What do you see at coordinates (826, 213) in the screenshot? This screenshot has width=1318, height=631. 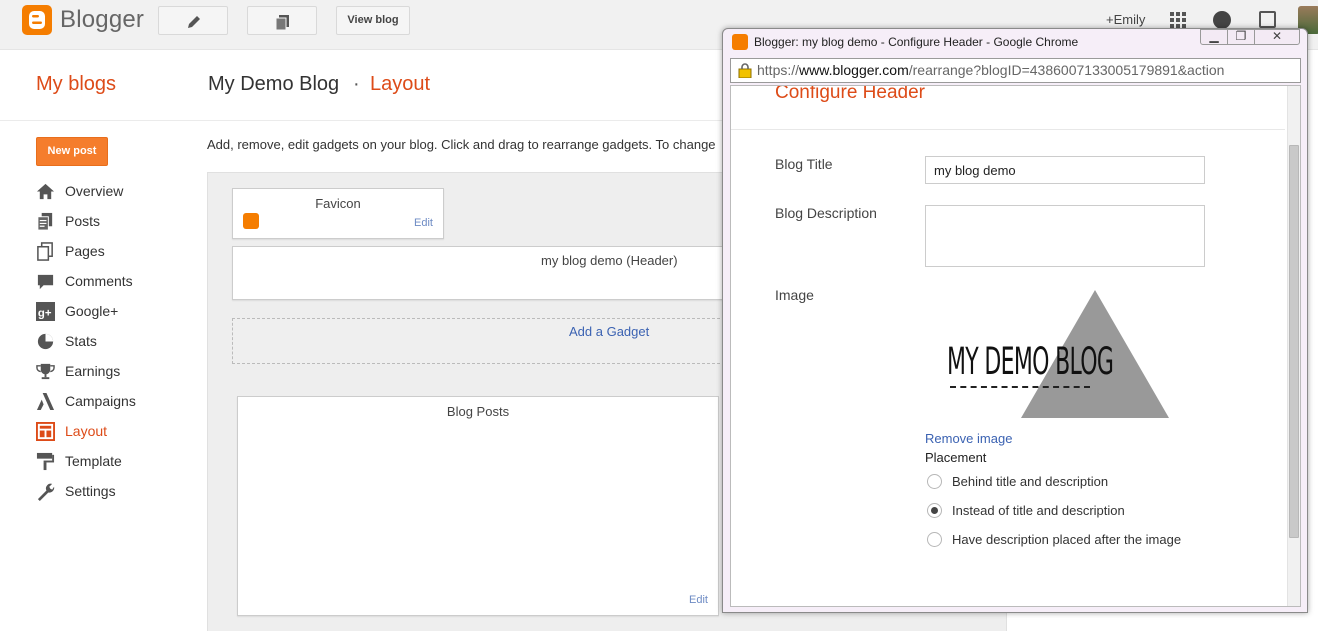 I see `blog-description-label: Blog Description` at bounding box center [826, 213].